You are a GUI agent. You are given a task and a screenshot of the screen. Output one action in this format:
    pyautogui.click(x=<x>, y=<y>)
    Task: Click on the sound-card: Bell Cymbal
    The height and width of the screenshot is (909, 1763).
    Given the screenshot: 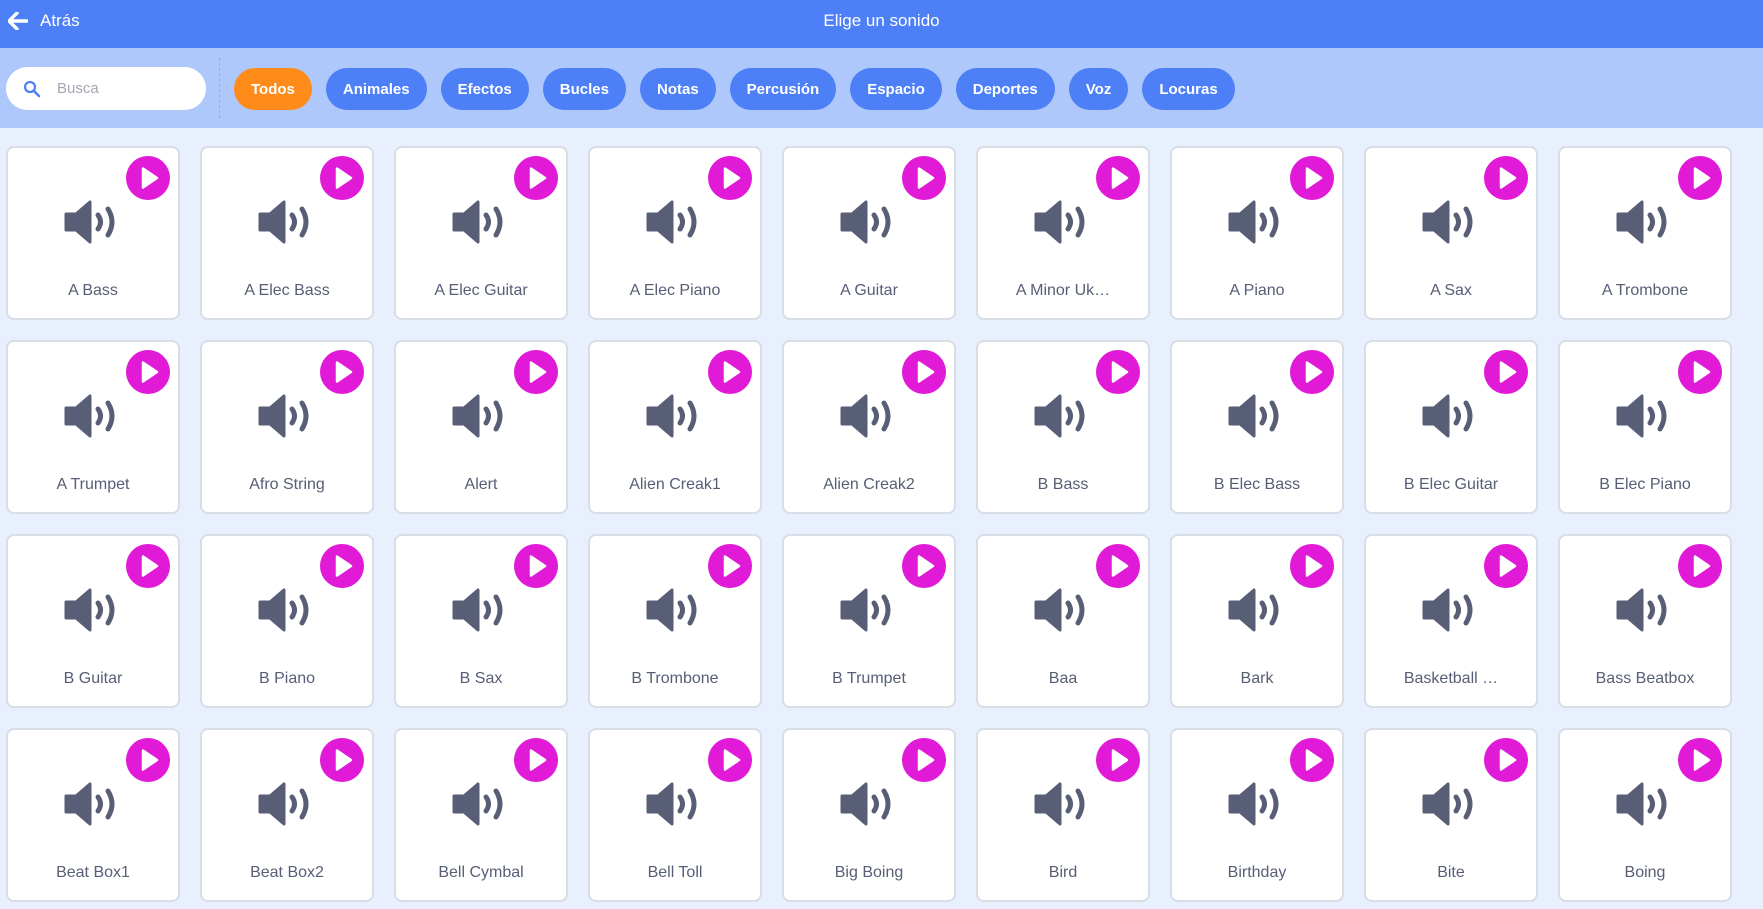 What is the action you would take?
    pyautogui.click(x=481, y=815)
    